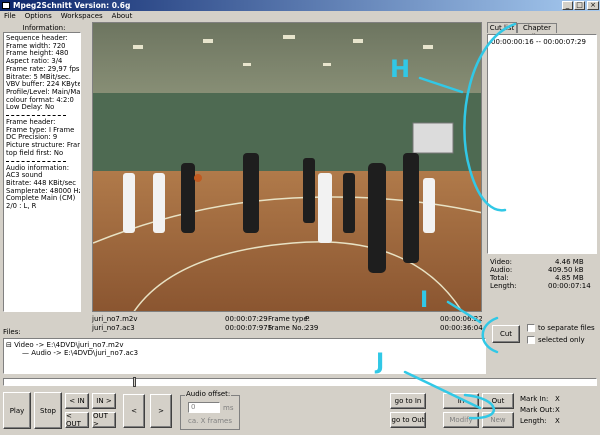 The width and height of the screenshot is (600, 435). I want to click on annotation-i: I, so click(424, 300).